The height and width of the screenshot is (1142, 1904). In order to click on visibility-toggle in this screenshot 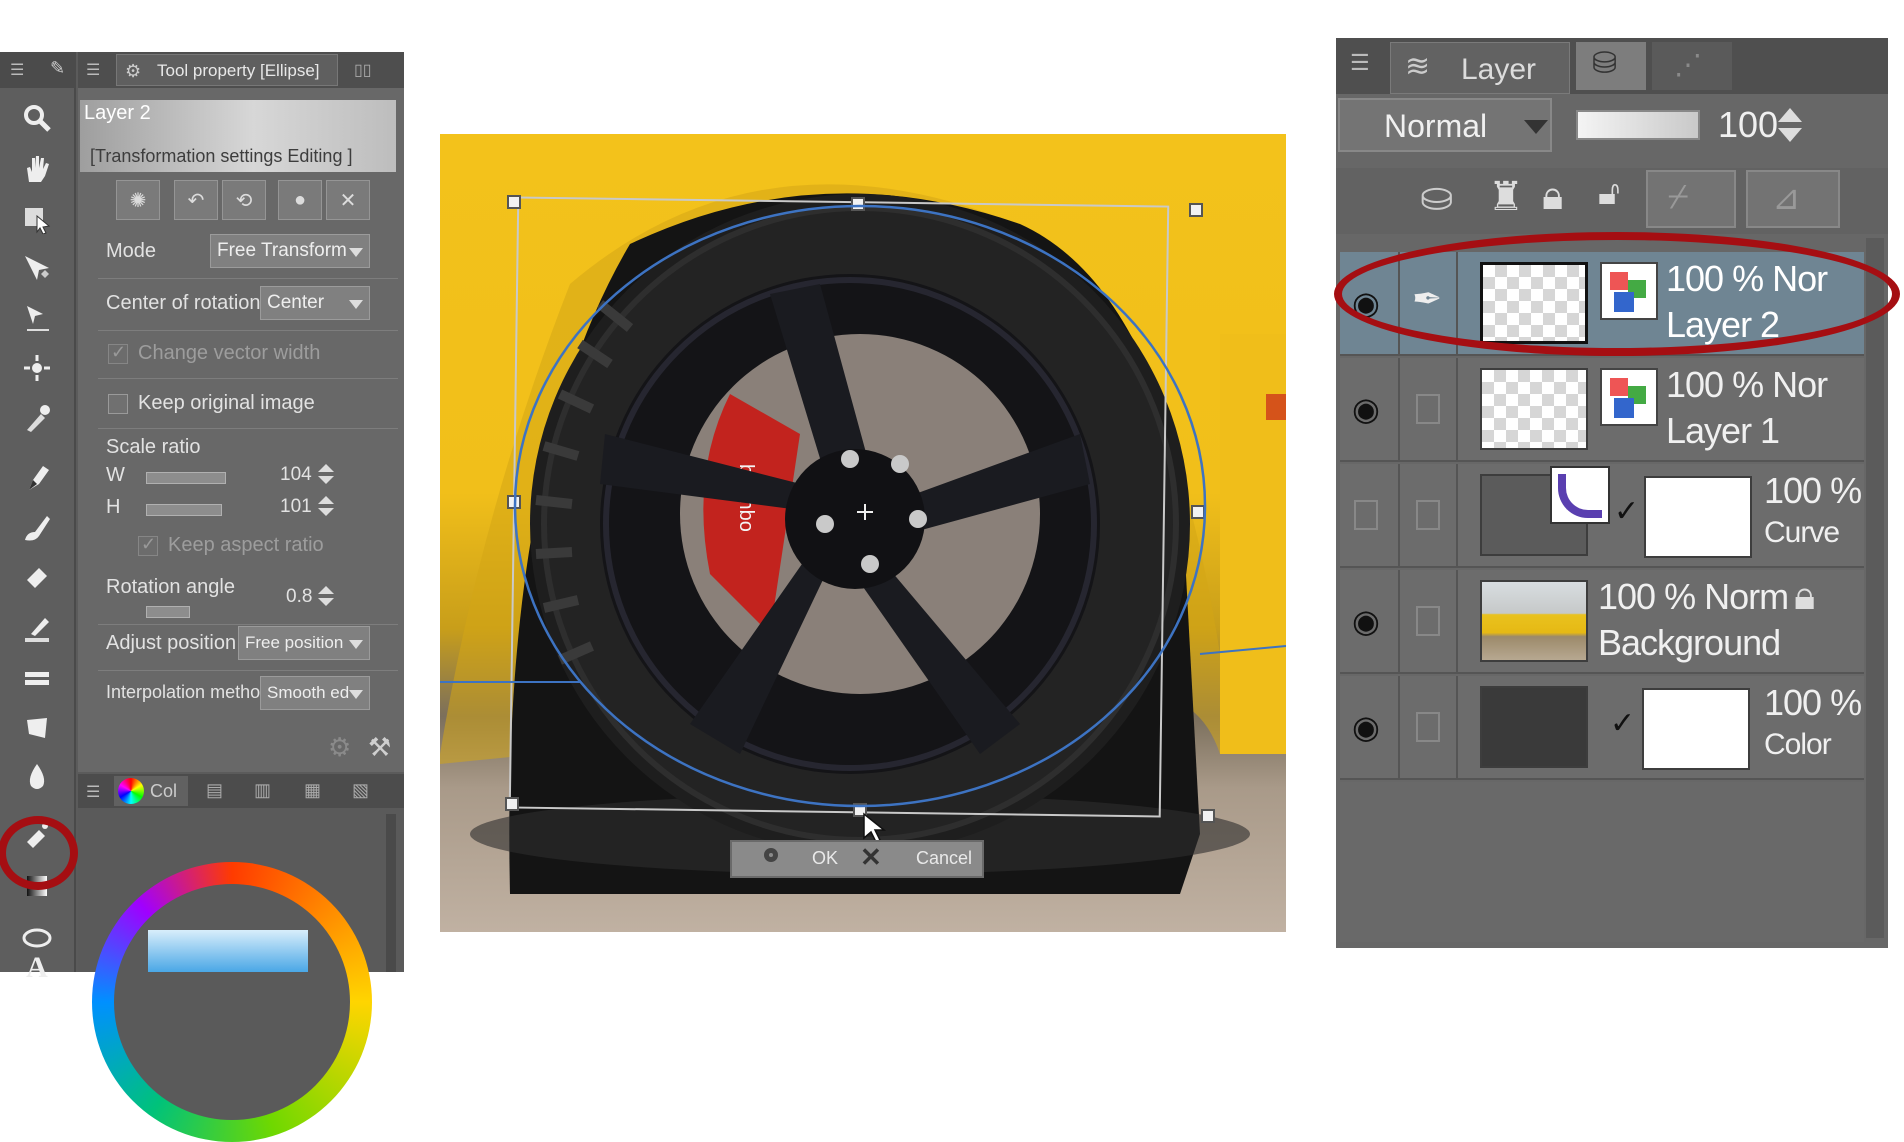, I will do `click(1370, 516)`.